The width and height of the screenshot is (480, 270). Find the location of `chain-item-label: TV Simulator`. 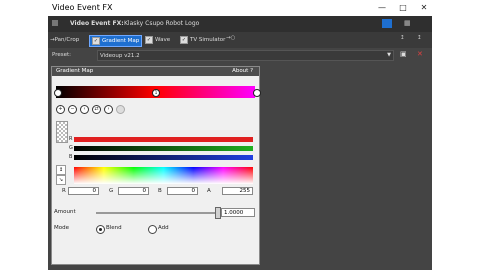

chain-item-label: TV Simulator is located at coordinates (208, 40).